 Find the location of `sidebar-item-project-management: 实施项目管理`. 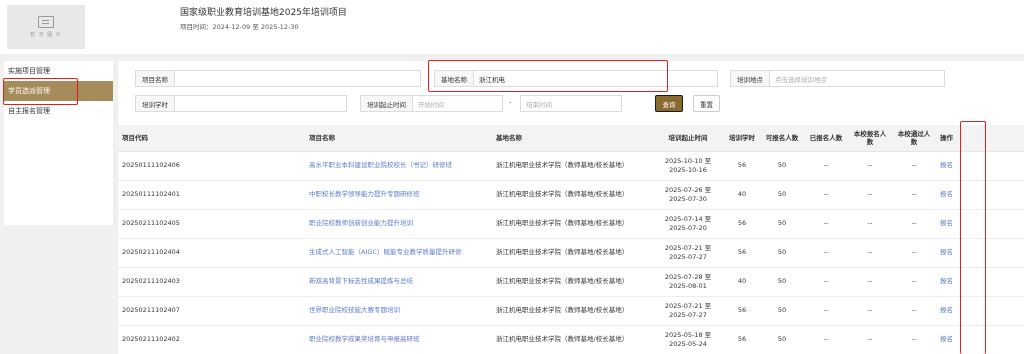

sidebar-item-project-management: 实施项目管理 is located at coordinates (58, 71).